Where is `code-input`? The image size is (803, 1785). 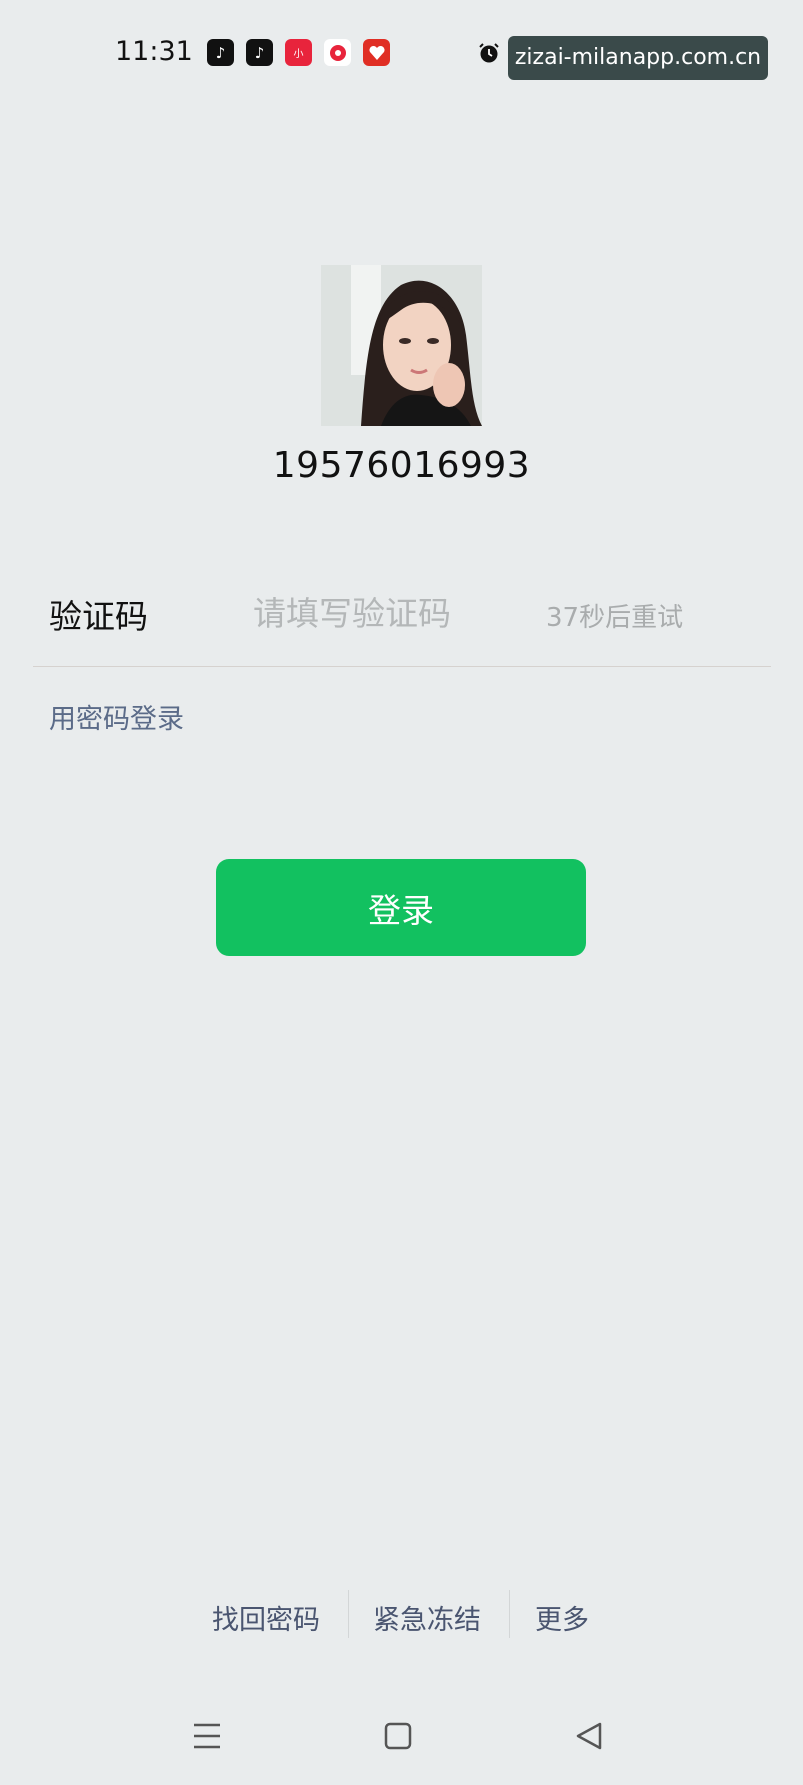 code-input is located at coordinates (383, 613).